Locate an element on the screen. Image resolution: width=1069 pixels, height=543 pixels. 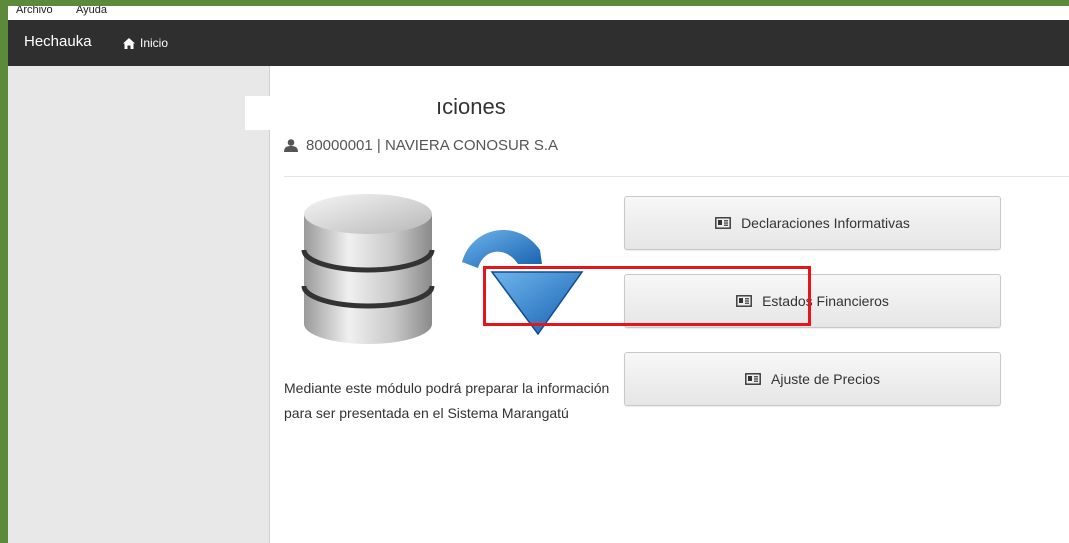
user-label: 80000001 | NAVIERA CONOSUR S.A is located at coordinates (432, 145).